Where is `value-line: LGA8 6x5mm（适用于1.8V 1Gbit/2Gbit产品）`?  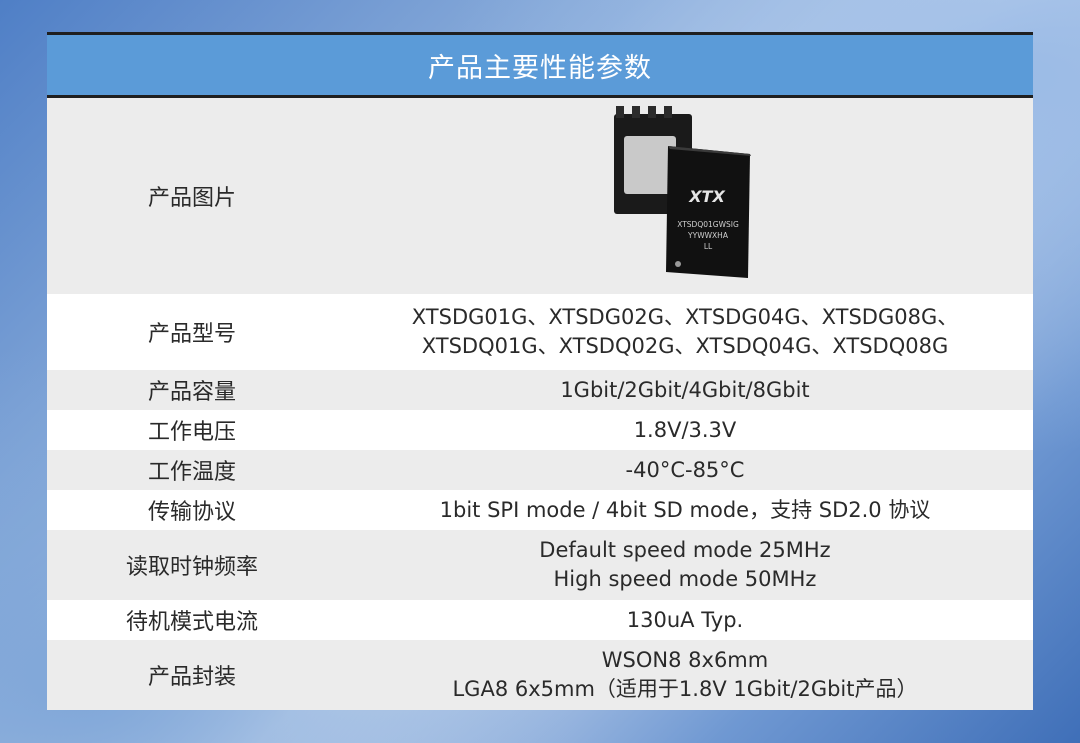
value-line: LGA8 6x5mm（适用于1.8V 1Gbit/2Gbit产品） is located at coordinates (685, 689).